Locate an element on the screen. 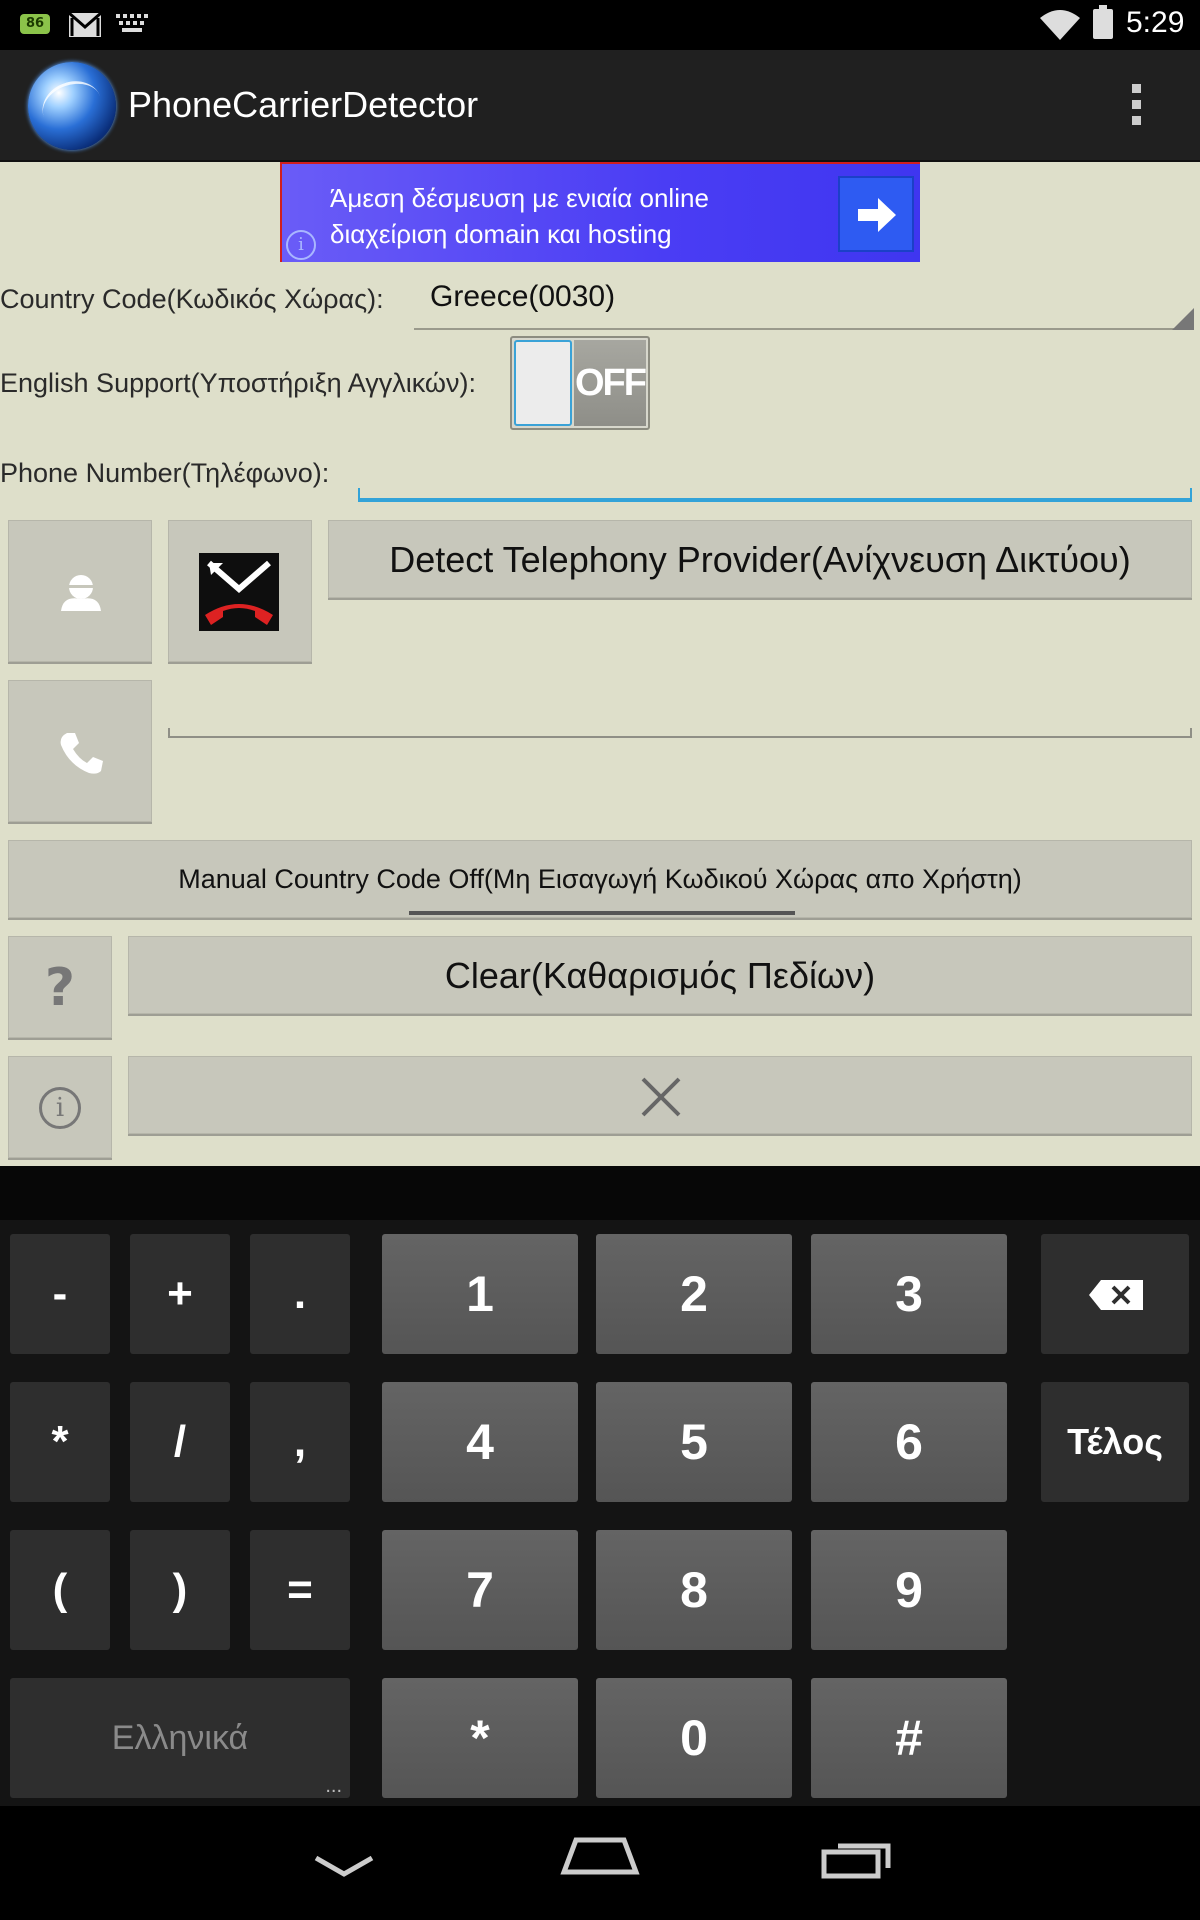  back-icon is located at coordinates (344, 1866).